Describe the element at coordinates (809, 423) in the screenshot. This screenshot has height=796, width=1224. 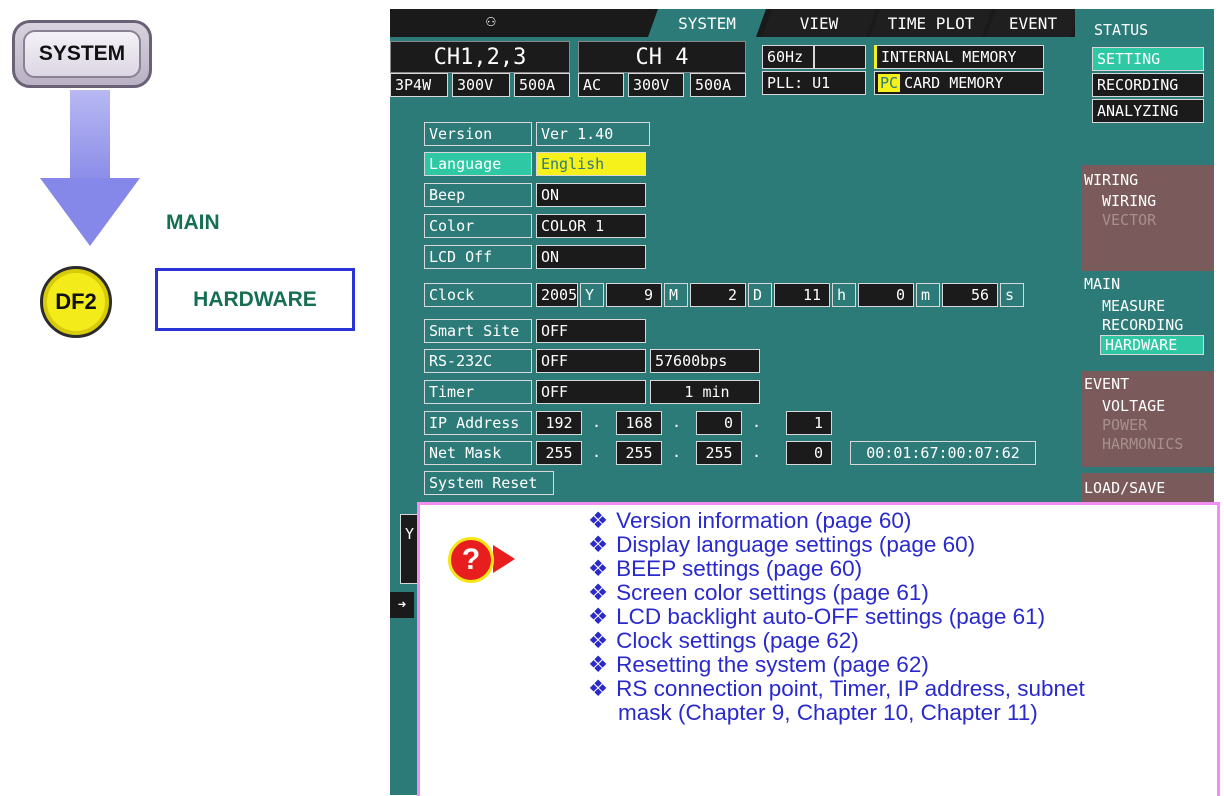
I see `ip-octet-4: 1` at that location.